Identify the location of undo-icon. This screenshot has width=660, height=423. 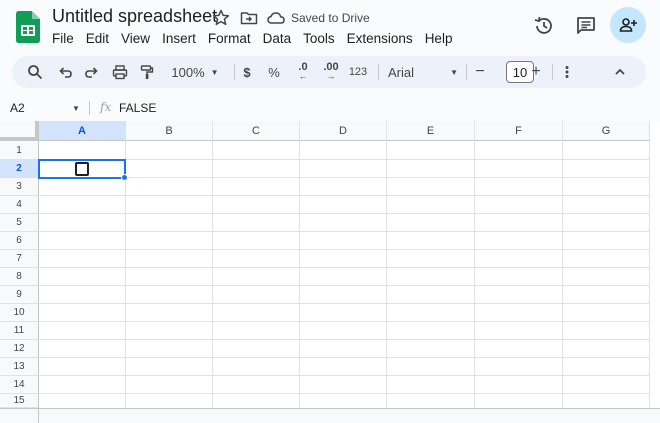
(65, 72).